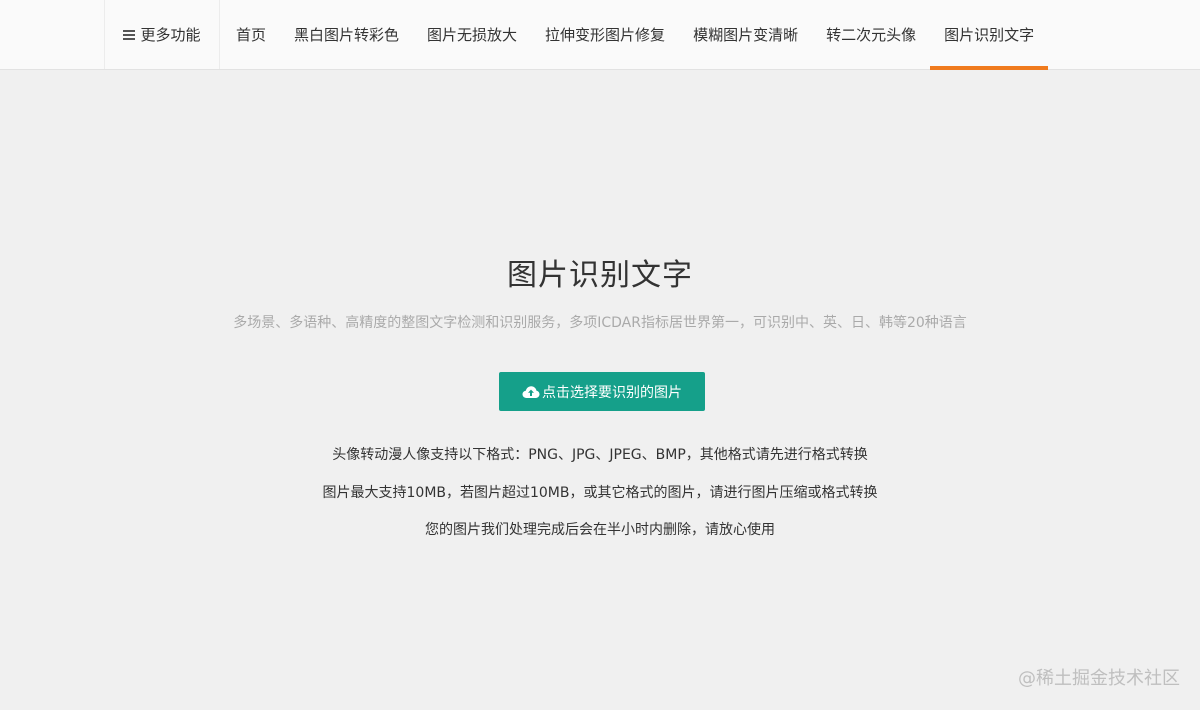  What do you see at coordinates (129, 34) in the screenshot?
I see `hamburger-icon` at bounding box center [129, 34].